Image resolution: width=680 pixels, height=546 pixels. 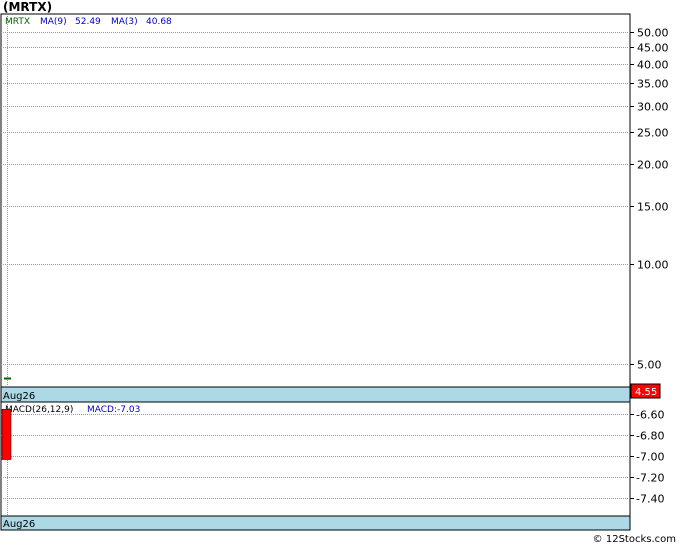 I want to click on macd-bar, so click(x=6, y=434).